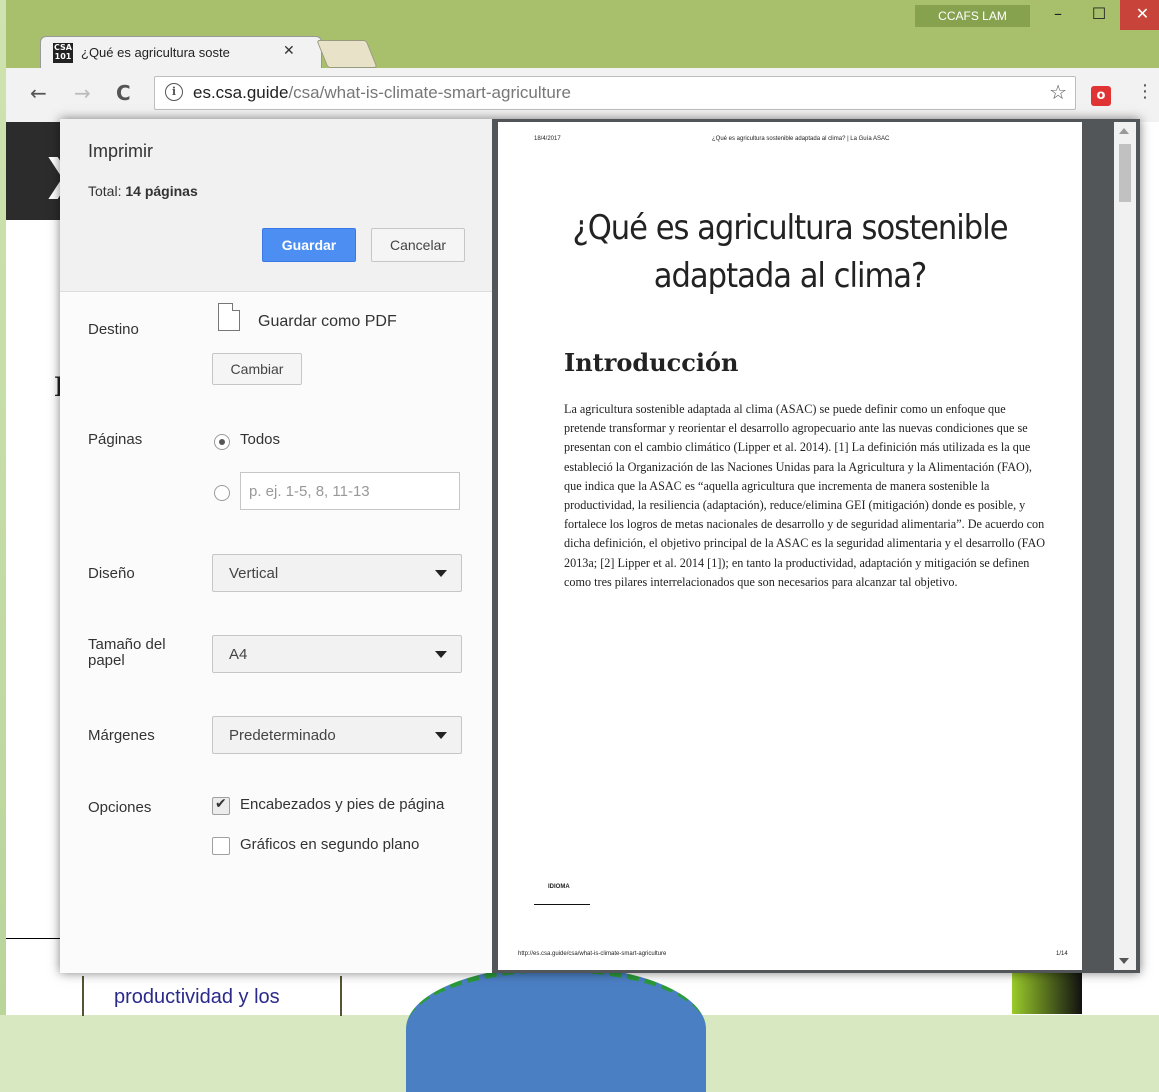 The height and width of the screenshot is (1092, 1159). What do you see at coordinates (1139, 15) in the screenshot?
I see `close-window-button: ✕` at bounding box center [1139, 15].